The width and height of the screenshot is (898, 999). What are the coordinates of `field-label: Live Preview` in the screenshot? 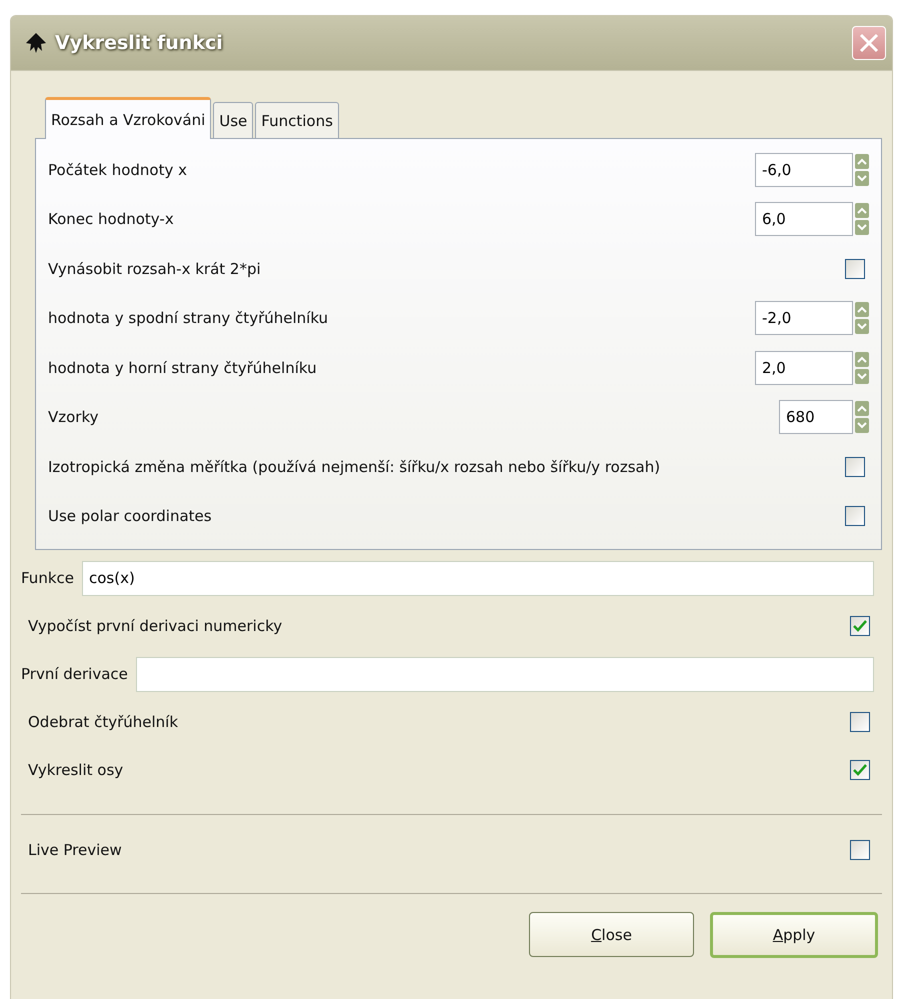 It's located at (75, 850).